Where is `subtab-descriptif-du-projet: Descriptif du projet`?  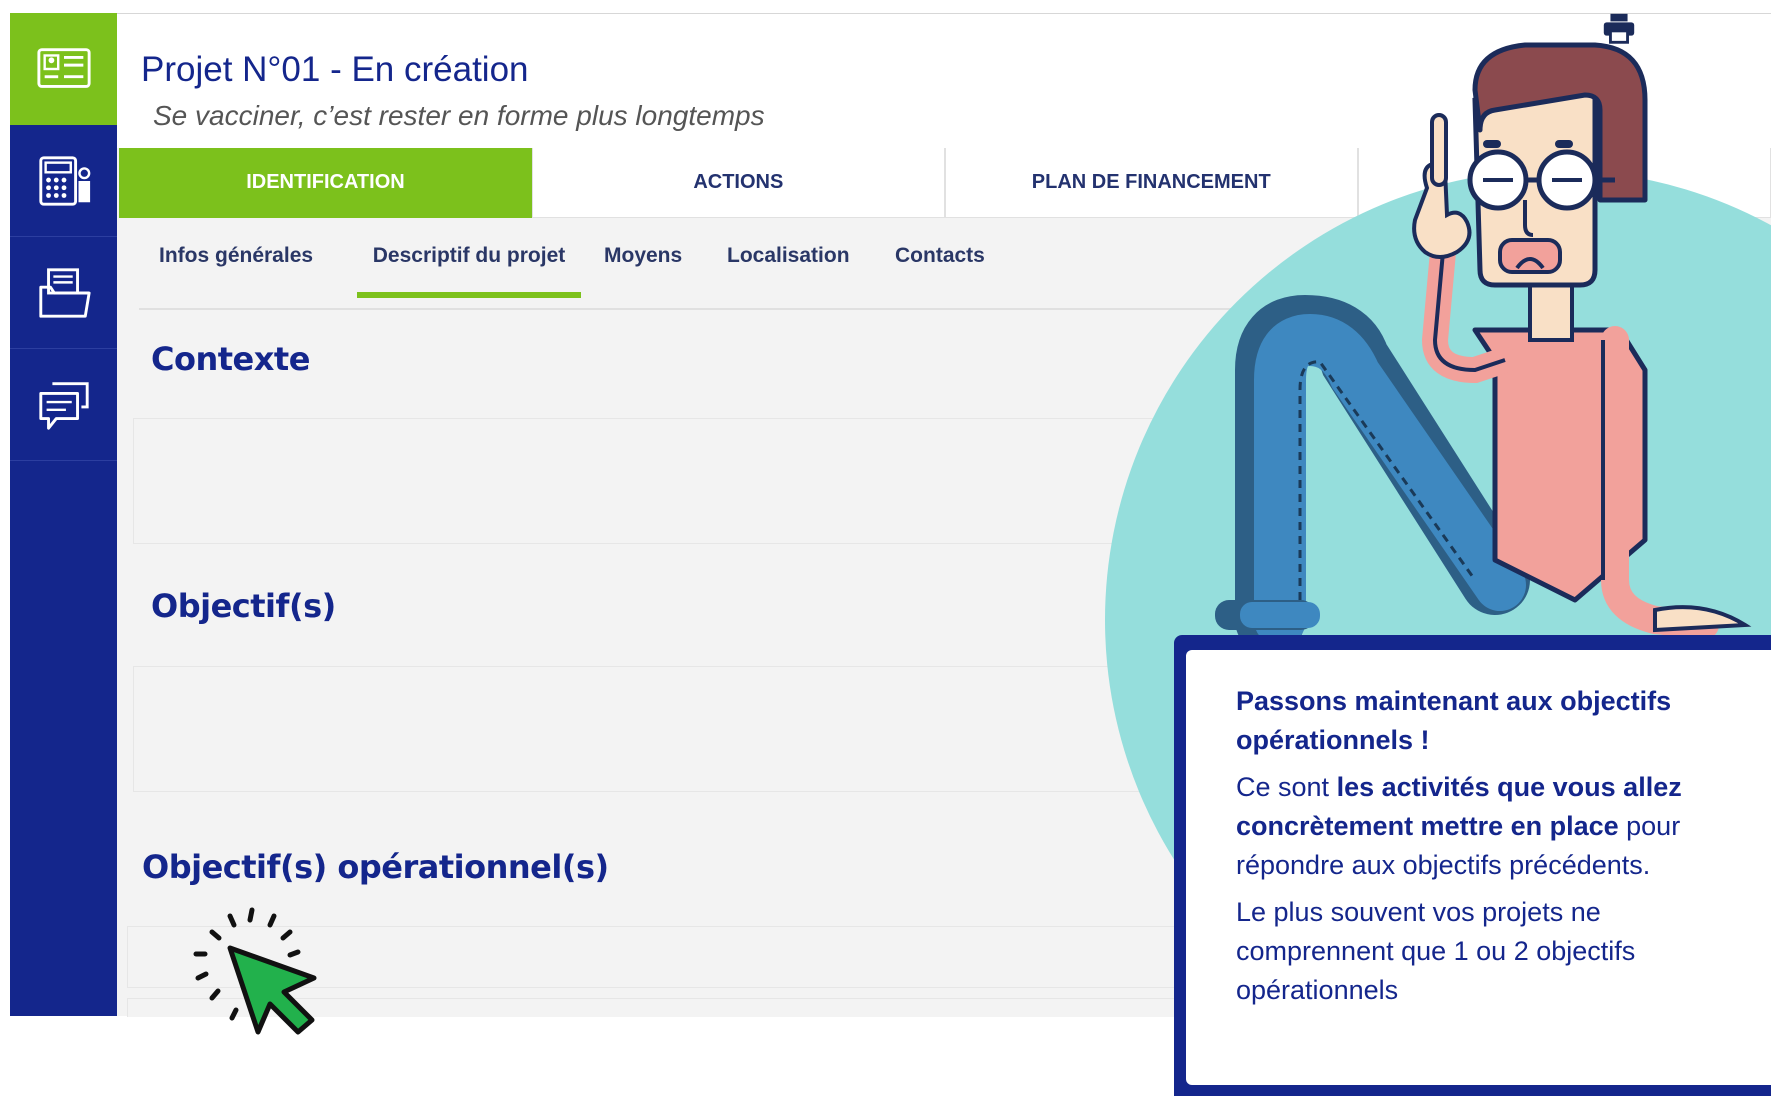 subtab-descriptif-du-projet: Descriptif du projet is located at coordinates (469, 271).